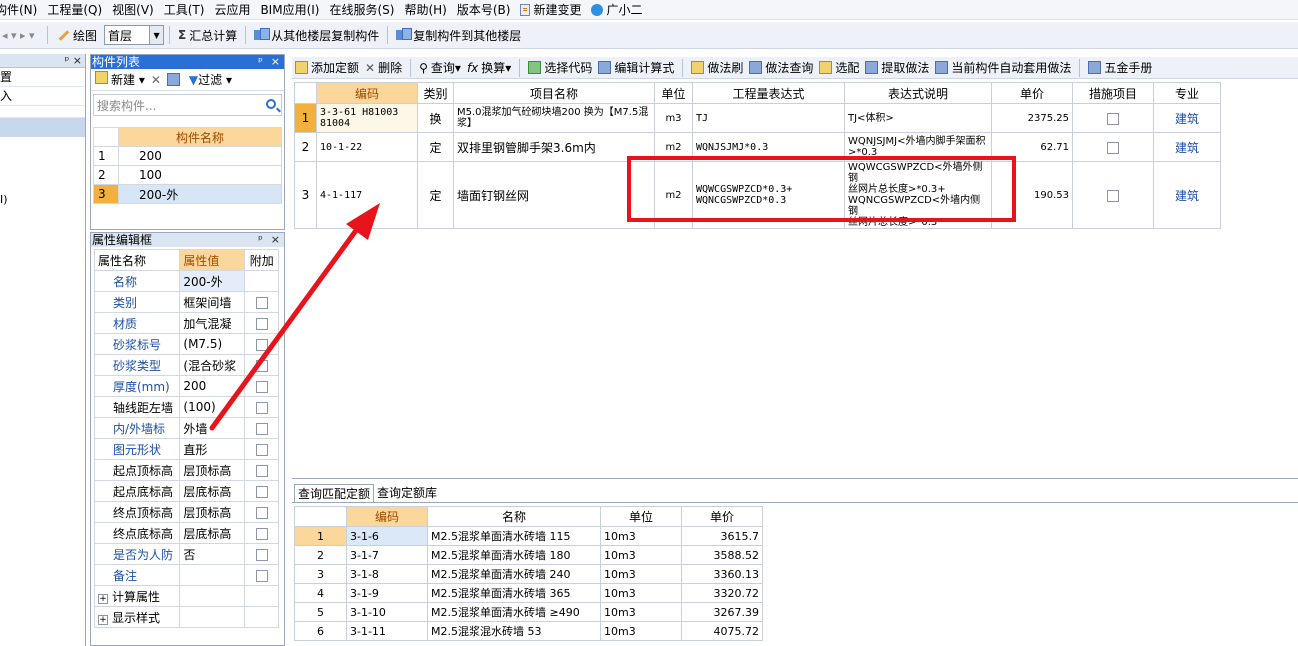  Describe the element at coordinates (781, 67) in the screenshot. I see `method-query-button: 做法查询` at that location.